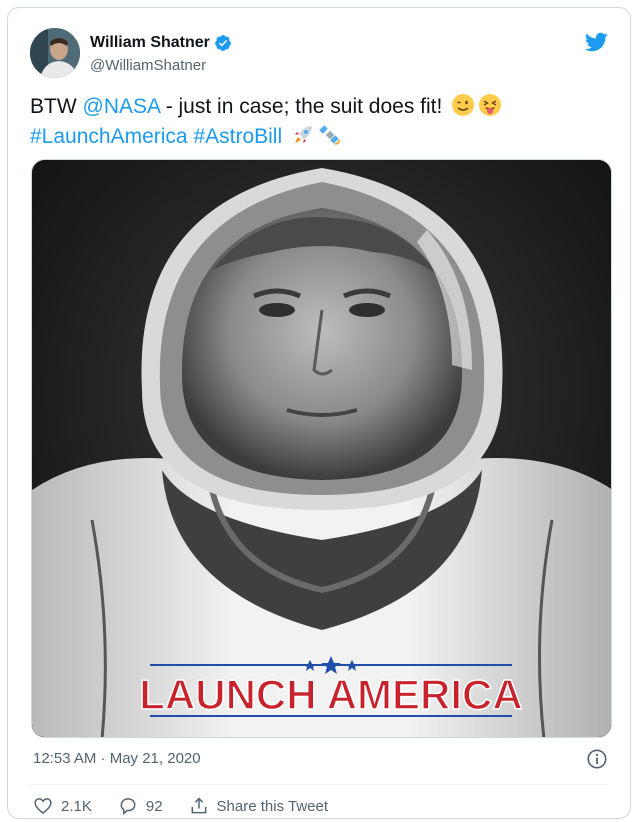 This screenshot has height=822, width=640. Describe the element at coordinates (56, 106) in the screenshot. I see `tweet-text-prefix: BTW` at that location.